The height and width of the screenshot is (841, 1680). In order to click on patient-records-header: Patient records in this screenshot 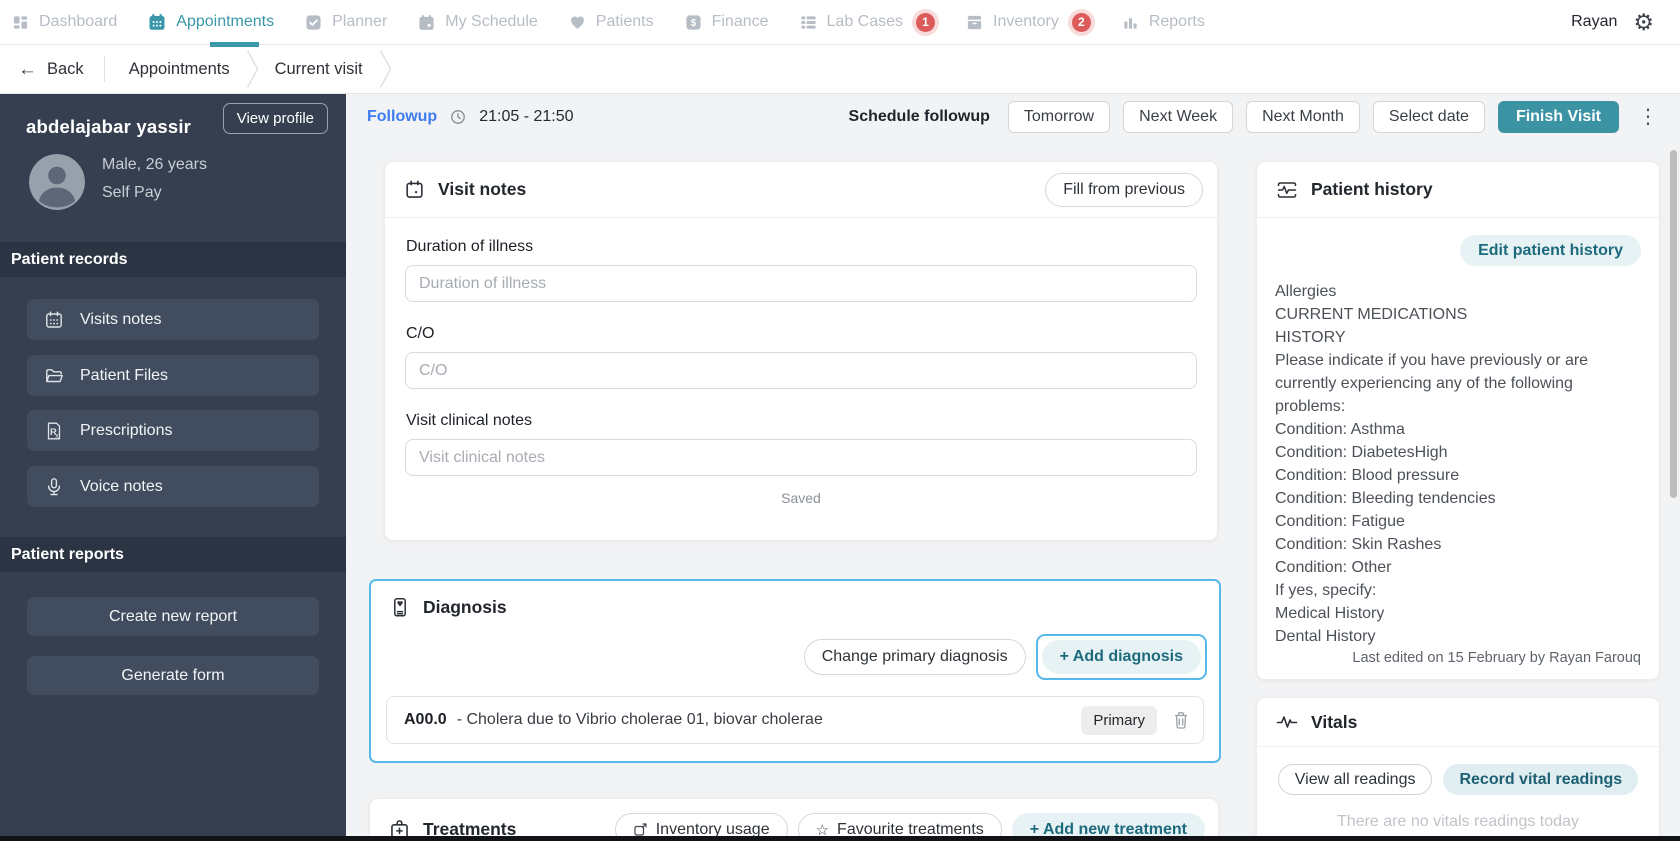, I will do `click(173, 259)`.